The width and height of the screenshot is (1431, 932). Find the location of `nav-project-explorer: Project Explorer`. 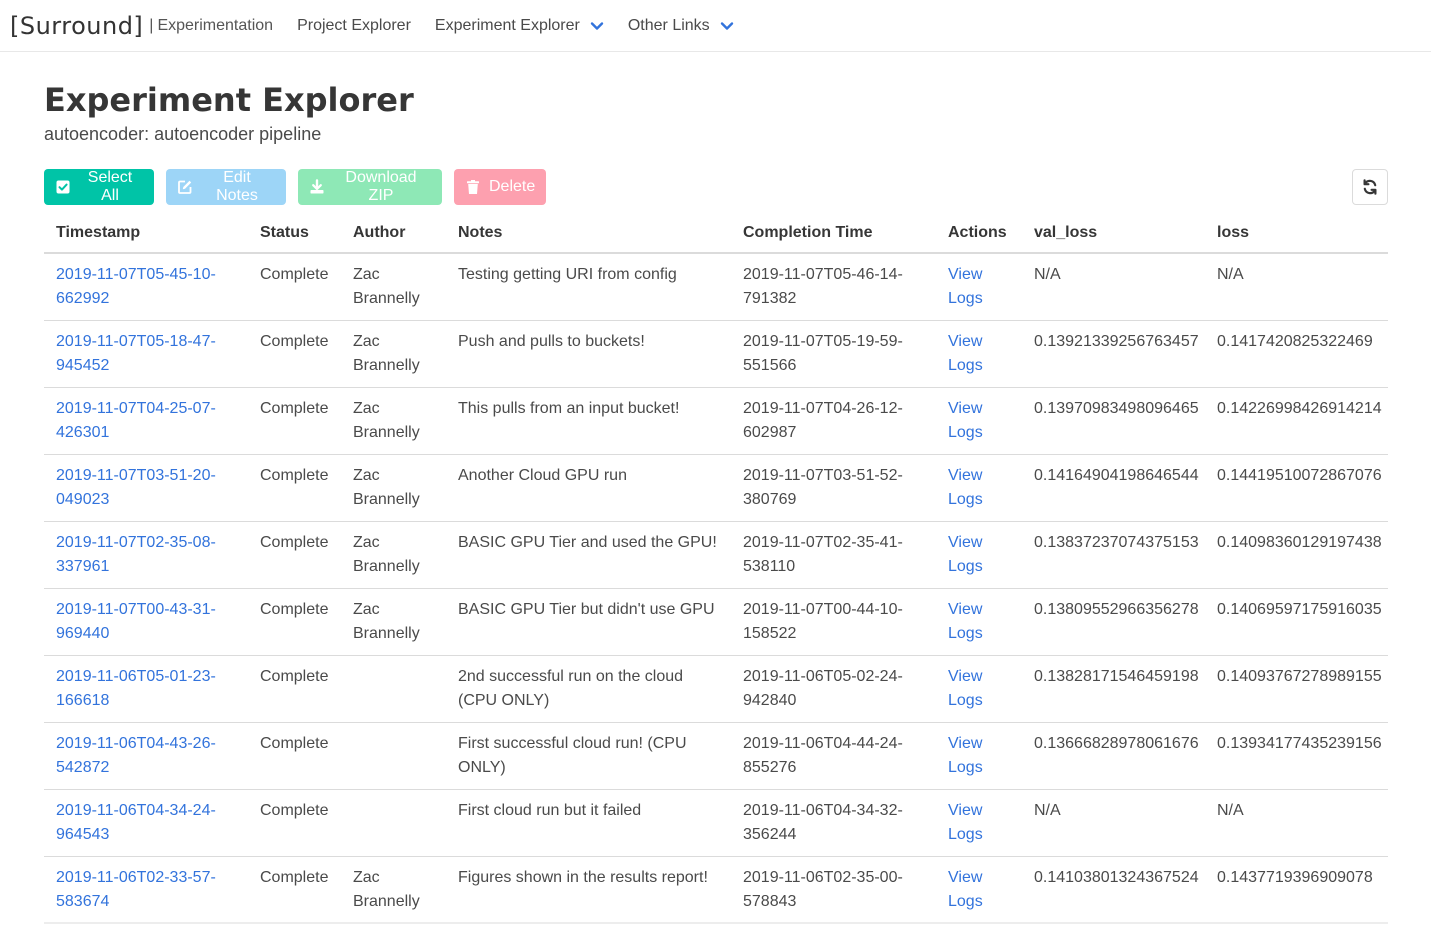

nav-project-explorer: Project Explorer is located at coordinates (354, 26).